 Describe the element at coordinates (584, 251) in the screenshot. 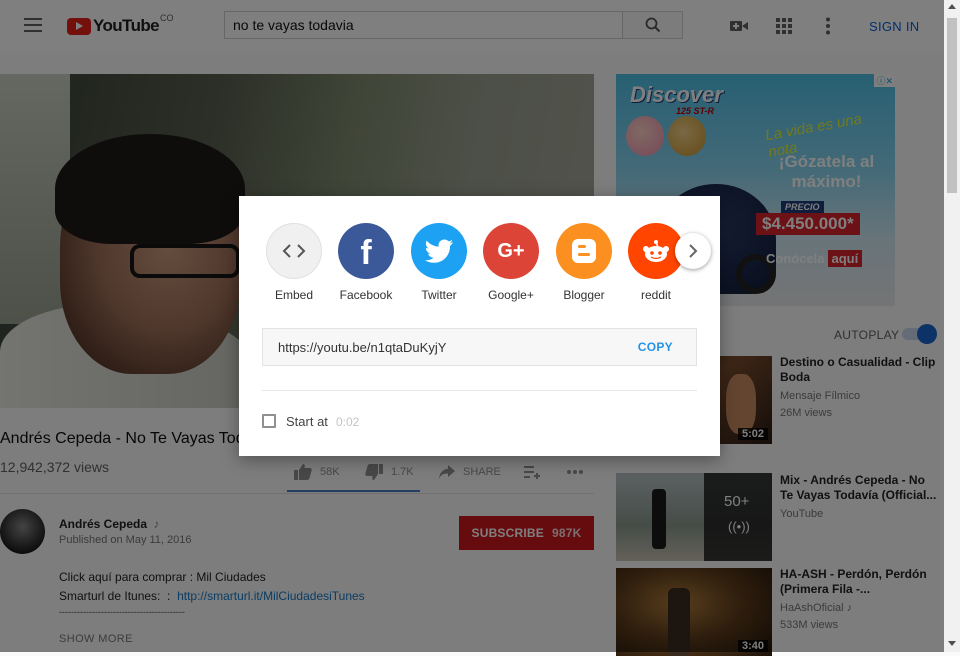

I see `blogger-icon` at that location.